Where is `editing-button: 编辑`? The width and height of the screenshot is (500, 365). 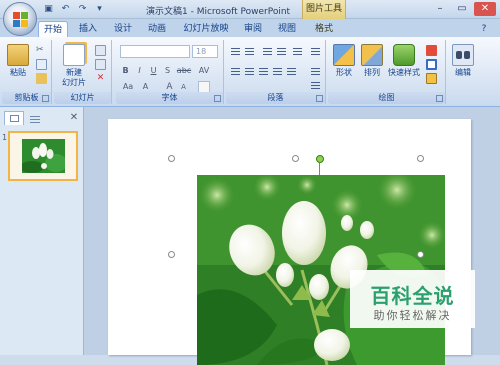 editing-button: 编辑 is located at coordinates (463, 61).